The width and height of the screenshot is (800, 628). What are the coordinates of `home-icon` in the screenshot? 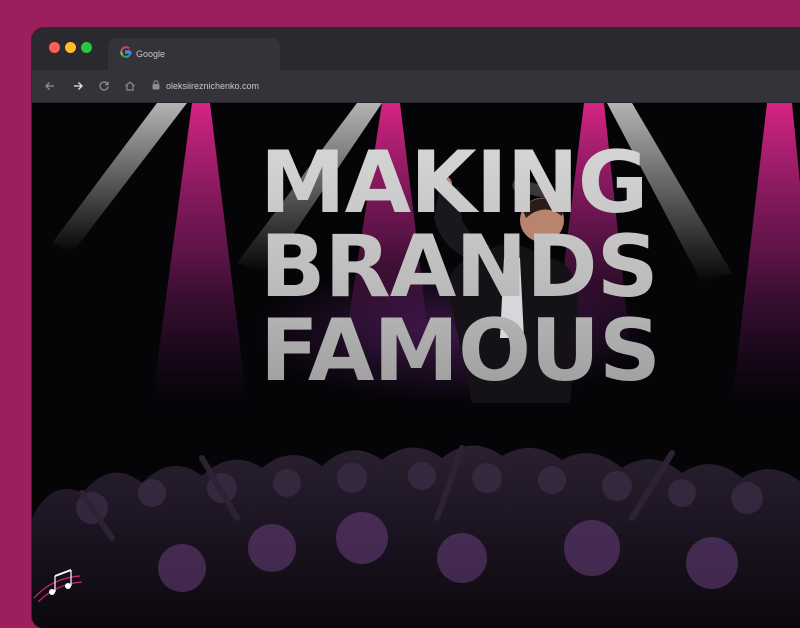 It's located at (130, 86).